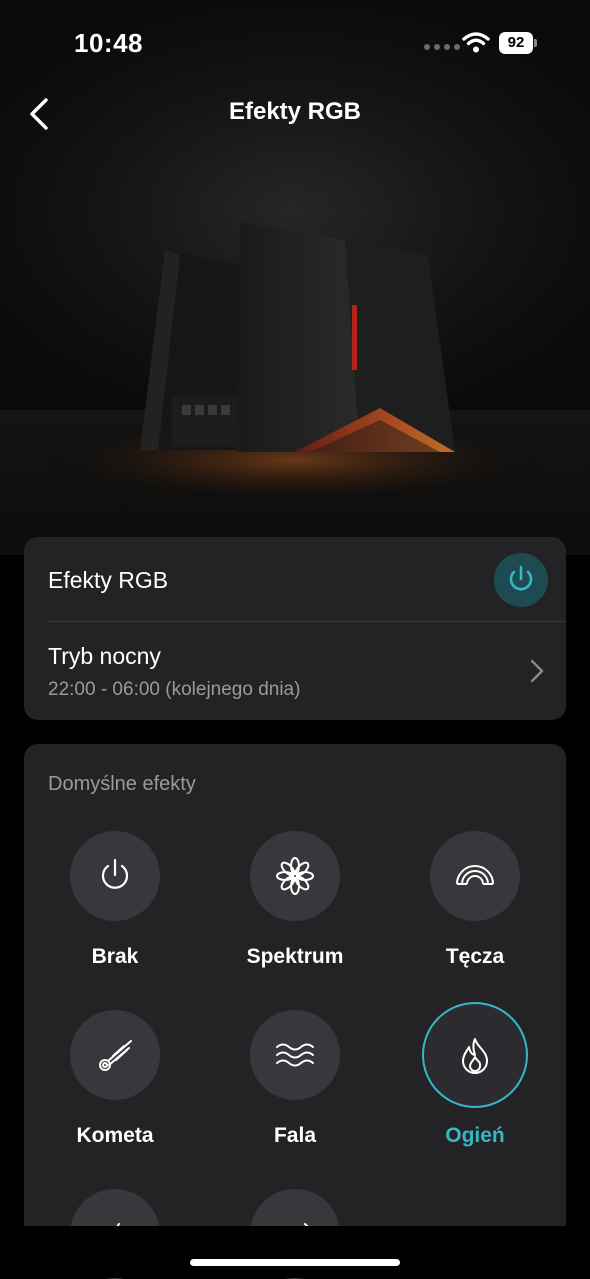  I want to click on comet-icon, so click(115, 1055).